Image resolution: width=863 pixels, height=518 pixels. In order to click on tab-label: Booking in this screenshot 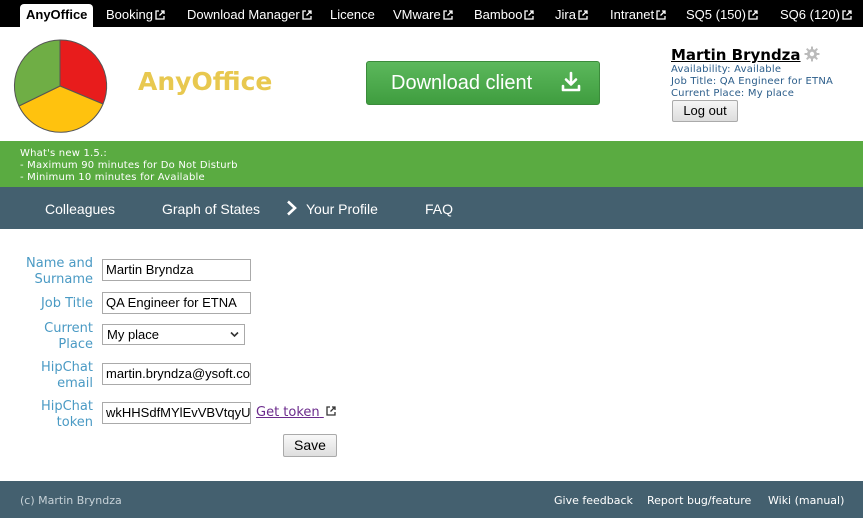, I will do `click(129, 14)`.